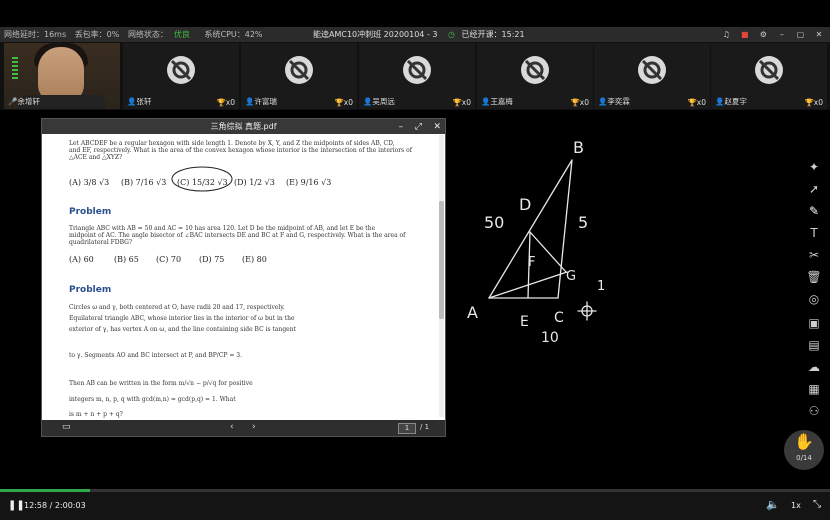 The image size is (830, 520). I want to click on answer-choice: (A) 60, so click(81, 259).